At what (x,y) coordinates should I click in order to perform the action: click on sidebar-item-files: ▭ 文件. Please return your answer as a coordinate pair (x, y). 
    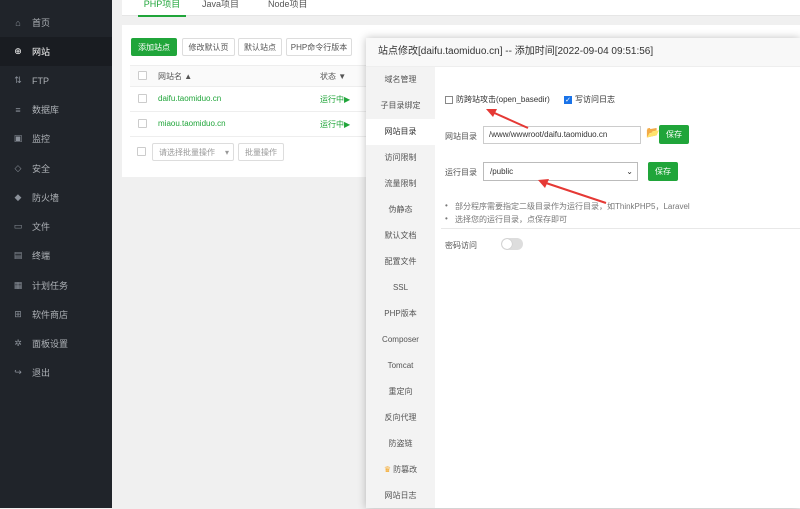
    Looking at the image, I should click on (56, 226).